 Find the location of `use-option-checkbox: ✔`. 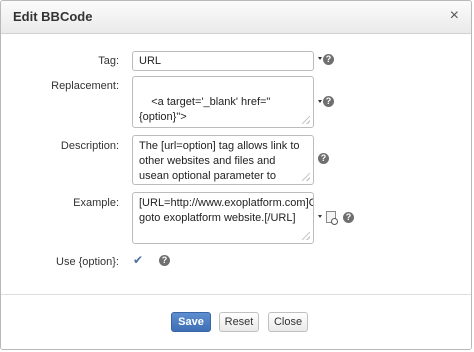

use-option-checkbox: ✔ is located at coordinates (139, 260).